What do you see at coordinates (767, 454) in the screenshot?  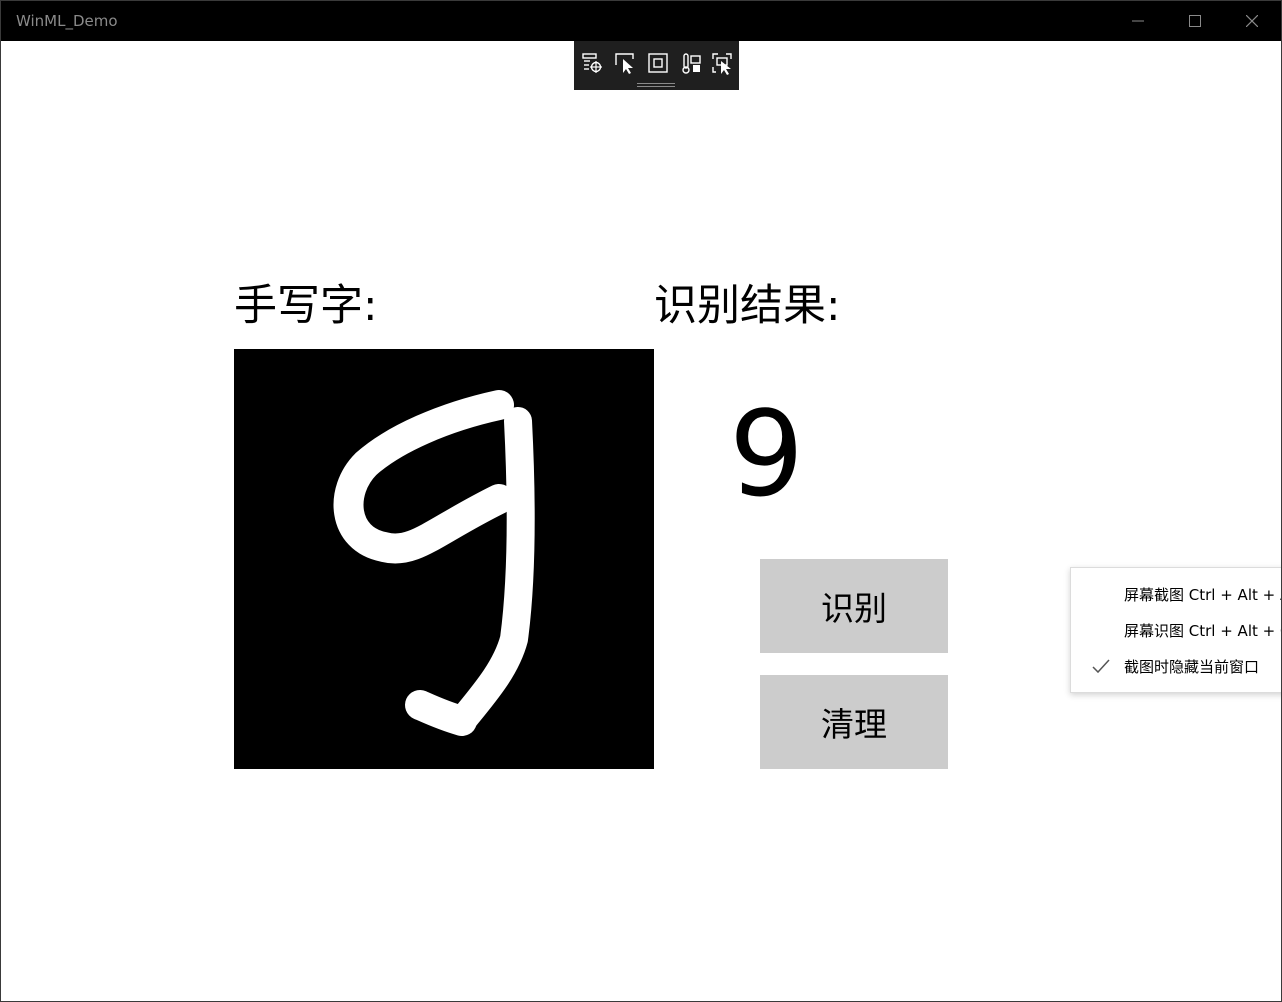 I see `recognition-result: 9` at bounding box center [767, 454].